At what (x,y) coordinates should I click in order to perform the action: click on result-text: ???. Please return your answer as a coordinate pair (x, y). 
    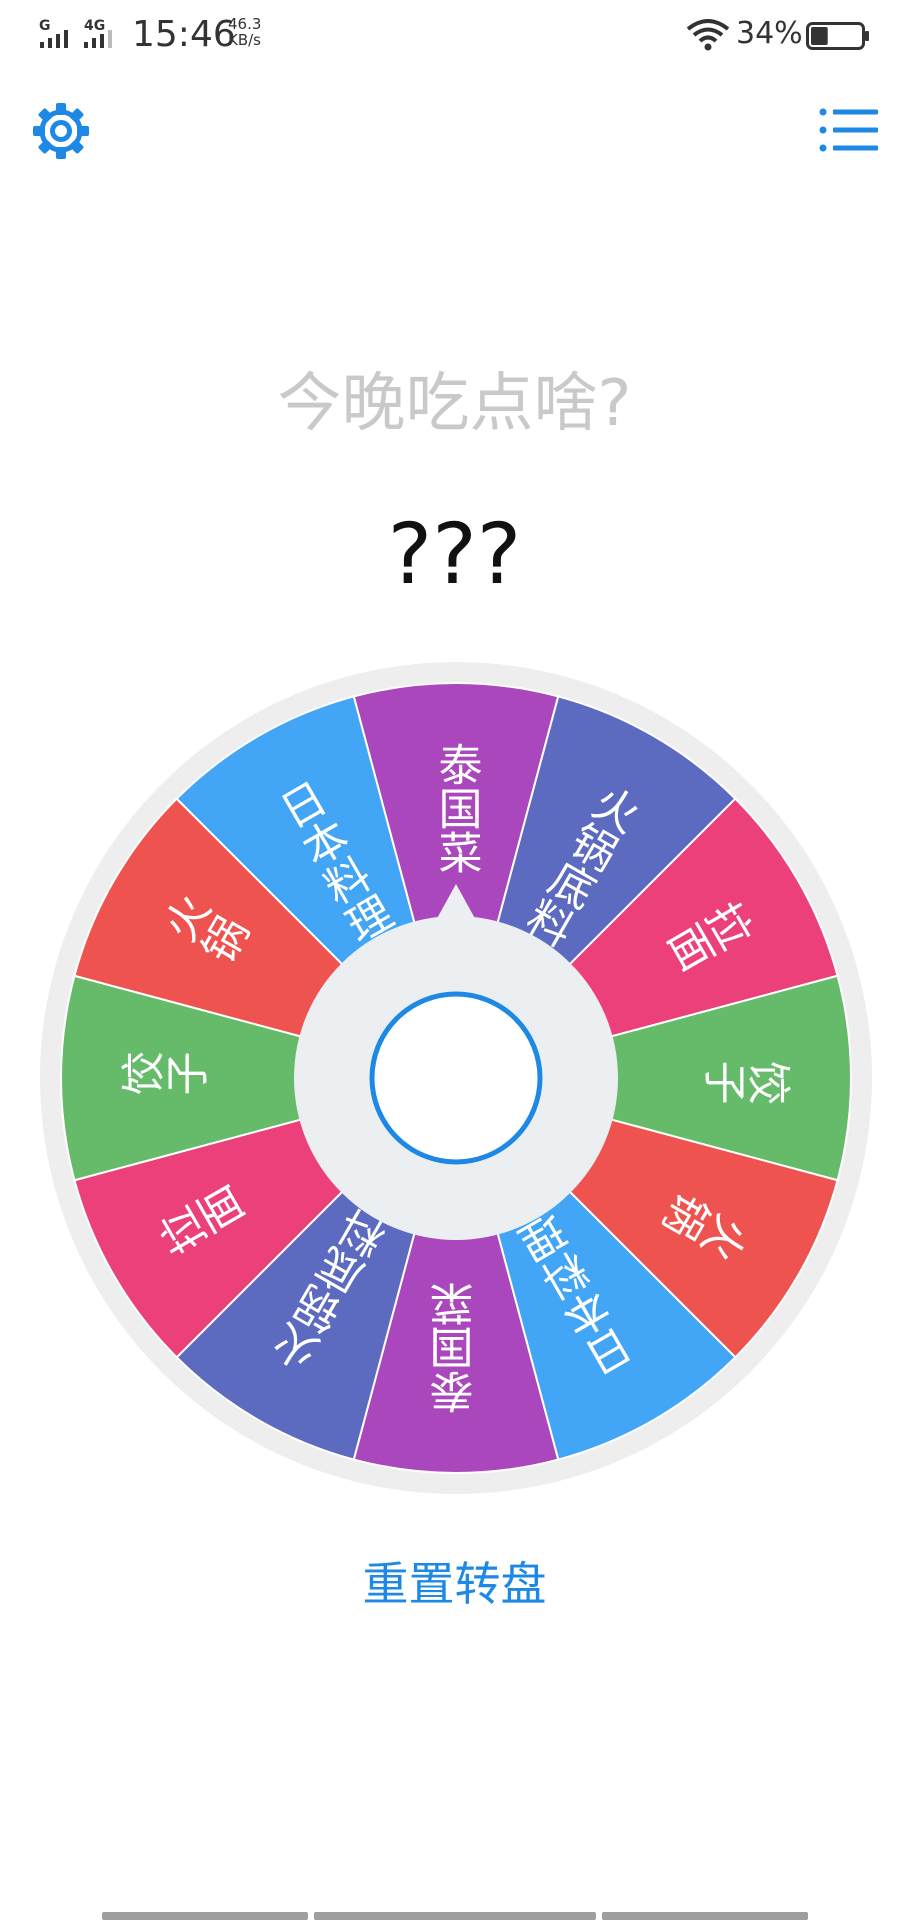
    Looking at the image, I should click on (454, 554).